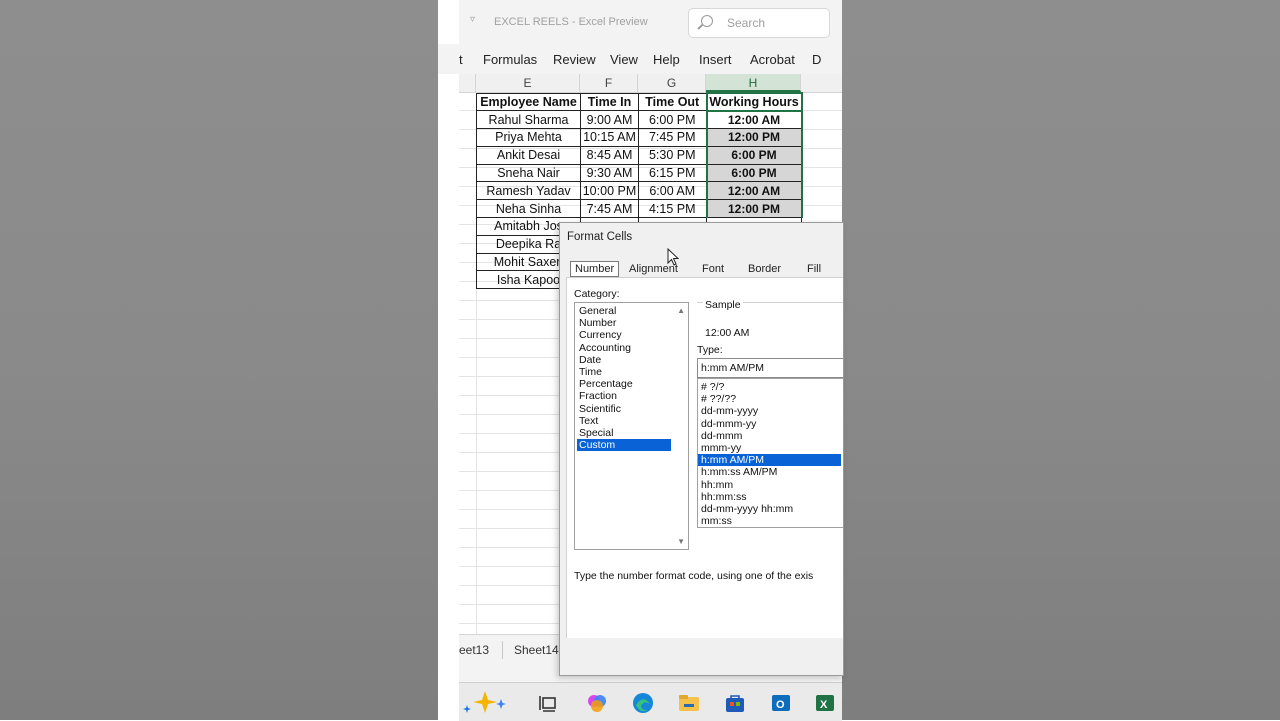 This screenshot has height=721, width=1280. I want to click on table-row: Sneha Nair 9:30 AM 6:15 PM 6:00 PM, so click(639, 173).